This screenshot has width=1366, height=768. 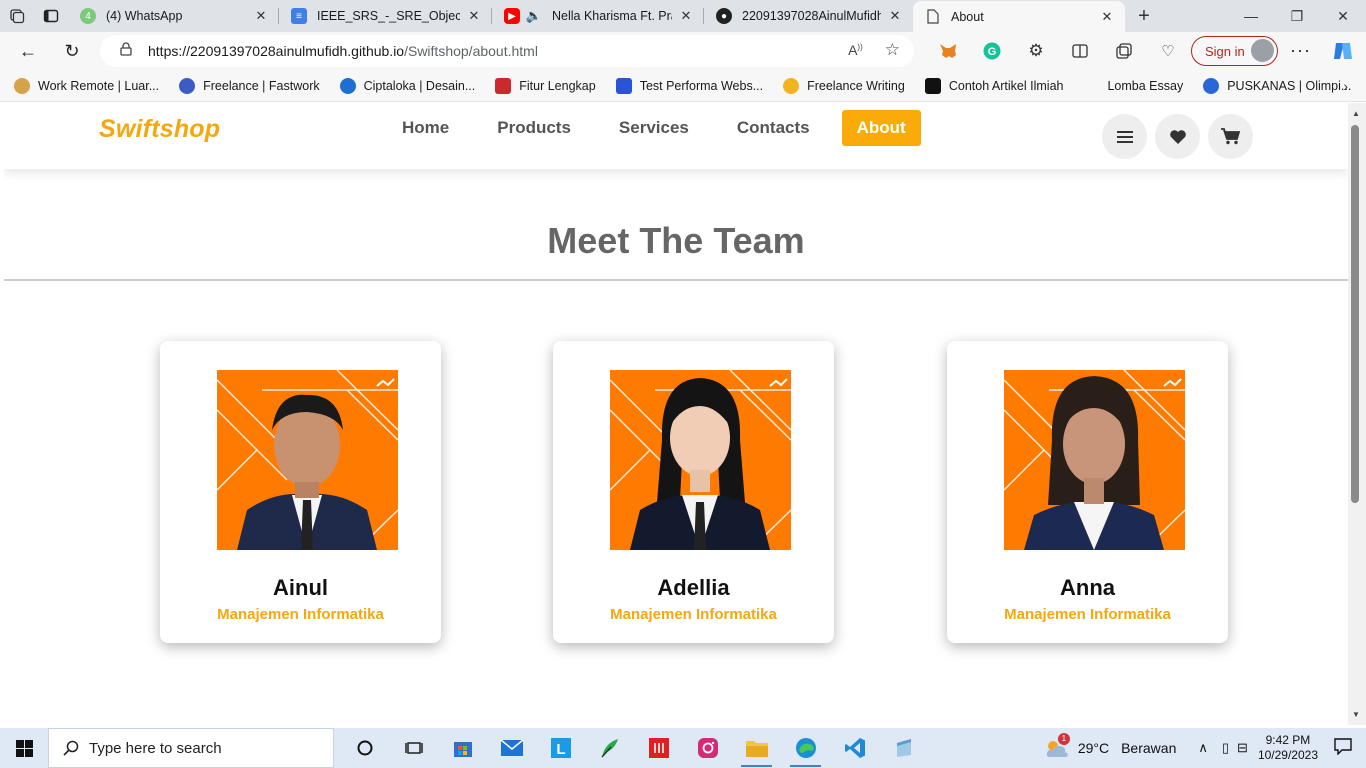 What do you see at coordinates (1080, 51) in the screenshot?
I see `split-screen-icon` at bounding box center [1080, 51].